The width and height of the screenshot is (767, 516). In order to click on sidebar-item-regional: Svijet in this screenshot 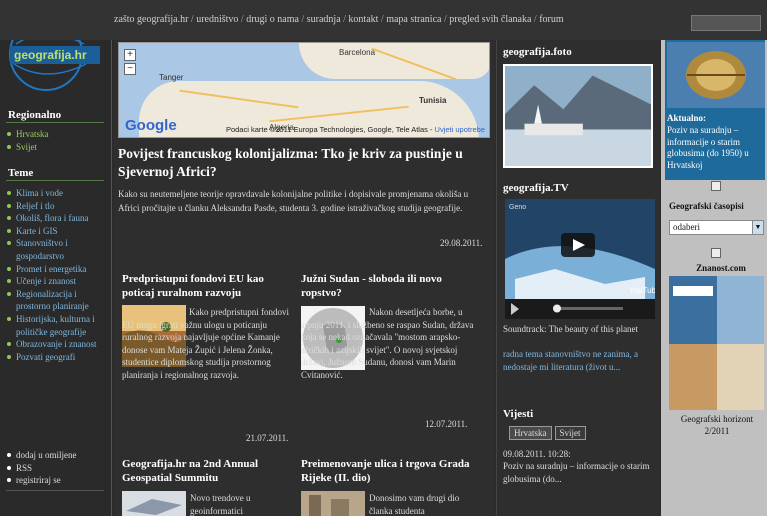, I will do `click(58, 147)`.